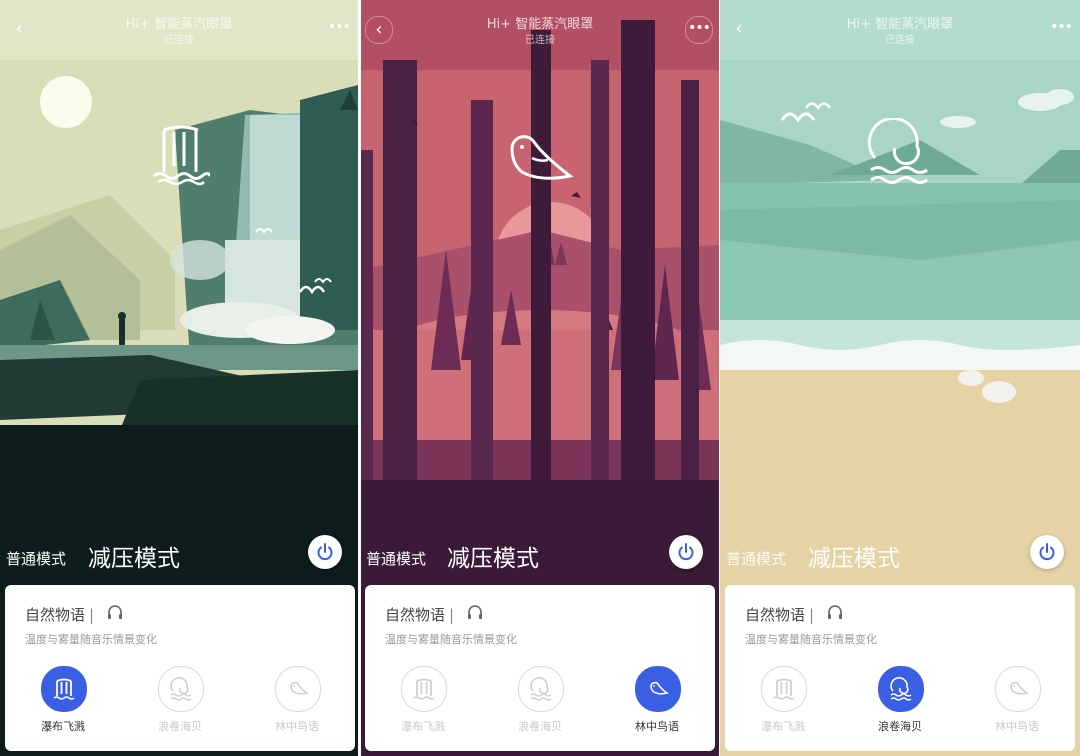  Describe the element at coordinates (542, 157) in the screenshot. I see `bird-scene-icon` at that location.